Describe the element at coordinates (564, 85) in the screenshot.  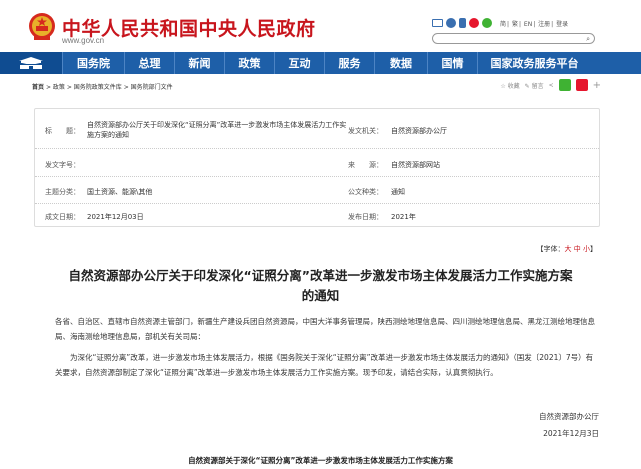
I see `wechat-share-icon` at that location.